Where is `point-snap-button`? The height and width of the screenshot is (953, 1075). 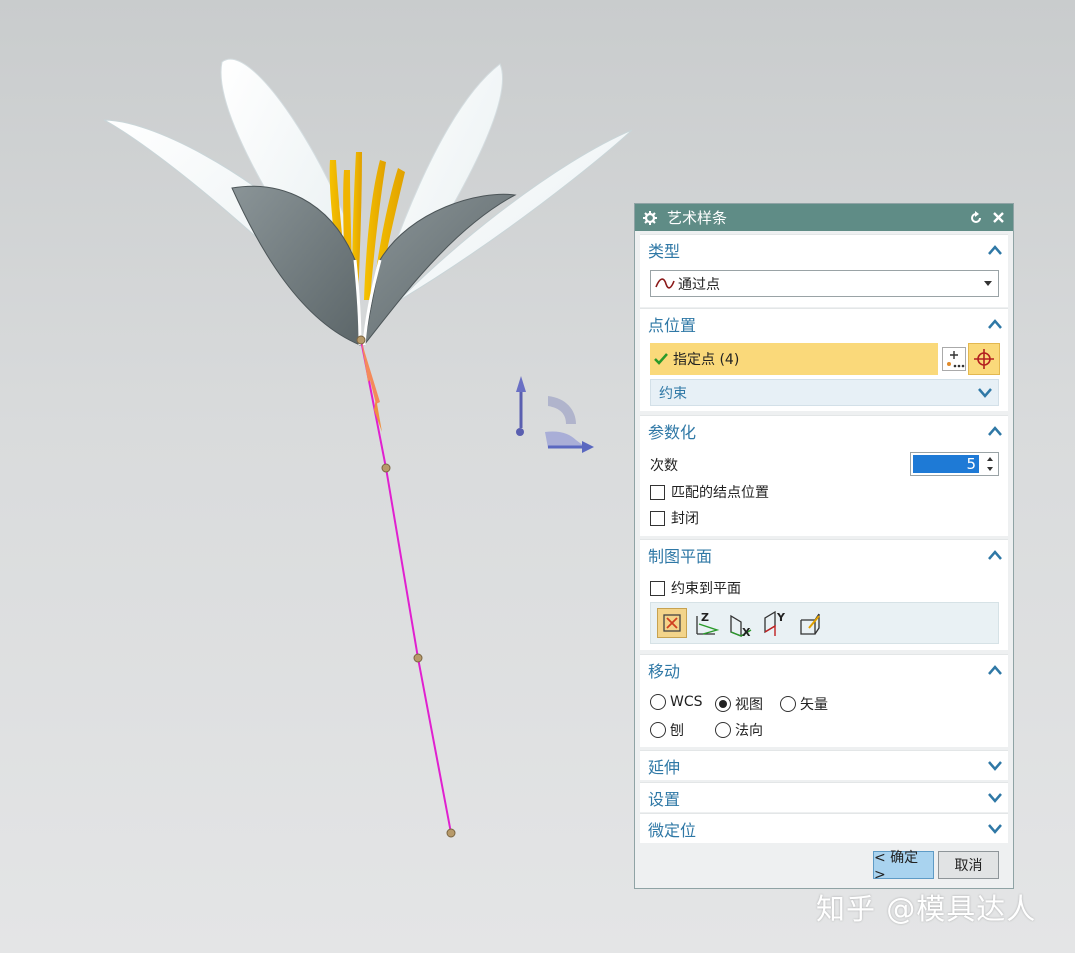
point-snap-button is located at coordinates (984, 359).